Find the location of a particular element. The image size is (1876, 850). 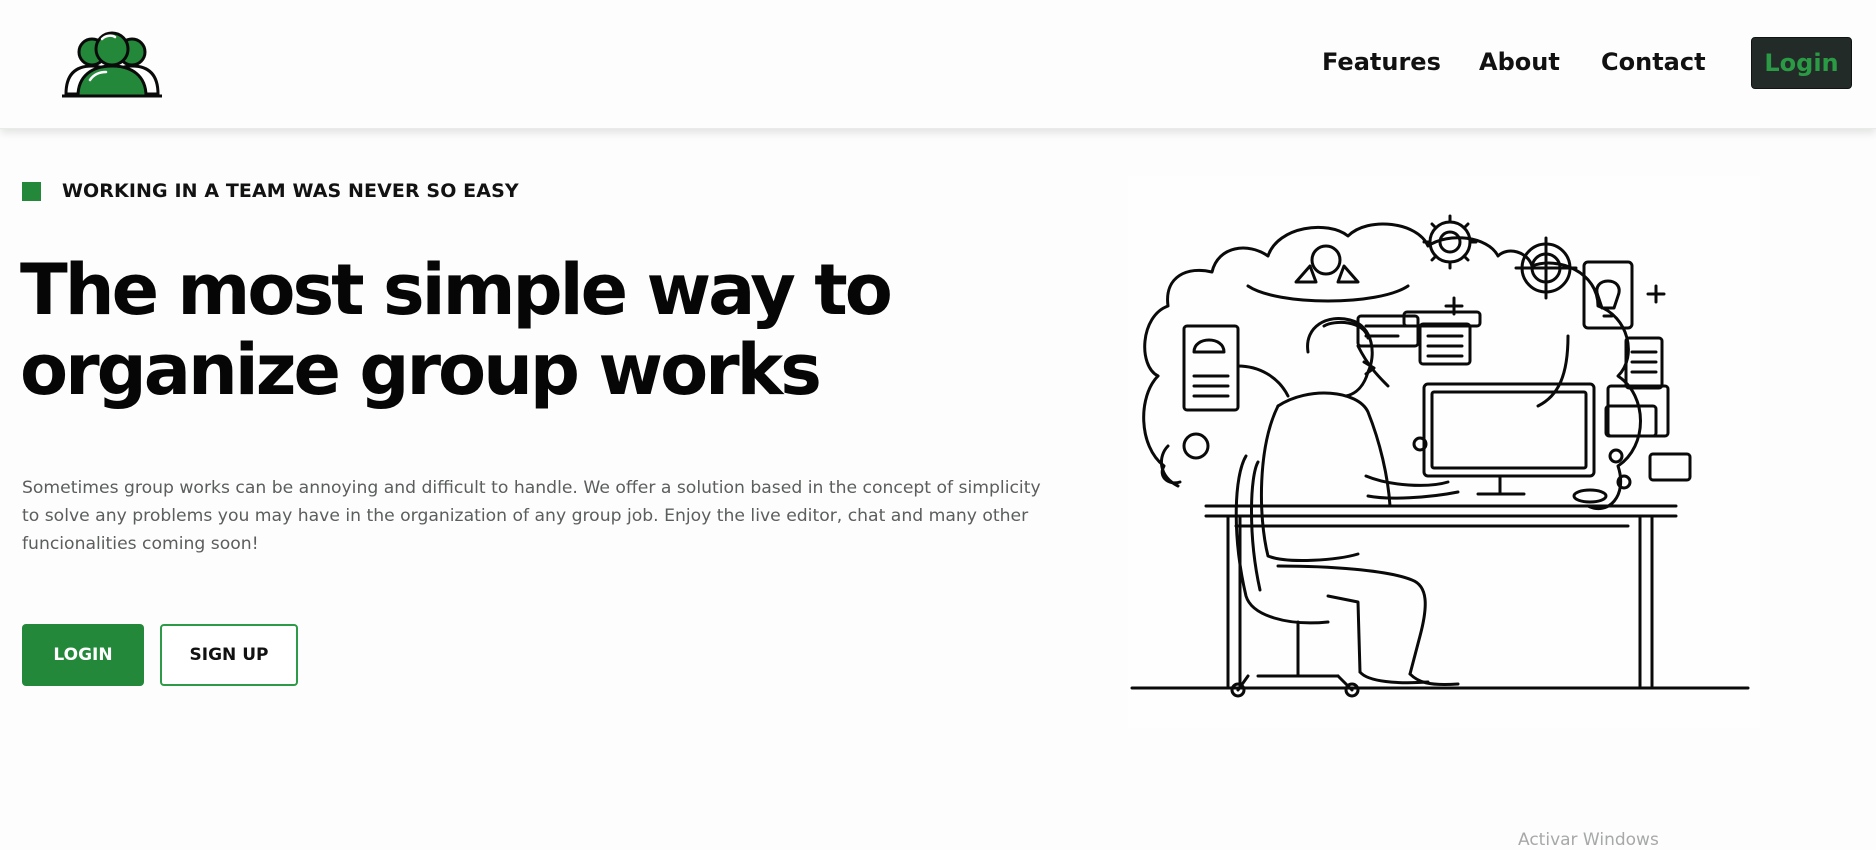

nav-about-link: About is located at coordinates (1519, 62).